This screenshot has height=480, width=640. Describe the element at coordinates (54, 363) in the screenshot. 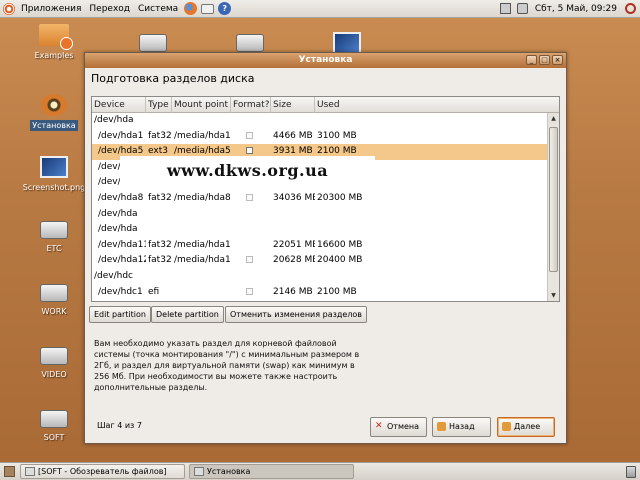

I see `desktop-icon-video: VIDEO` at that location.